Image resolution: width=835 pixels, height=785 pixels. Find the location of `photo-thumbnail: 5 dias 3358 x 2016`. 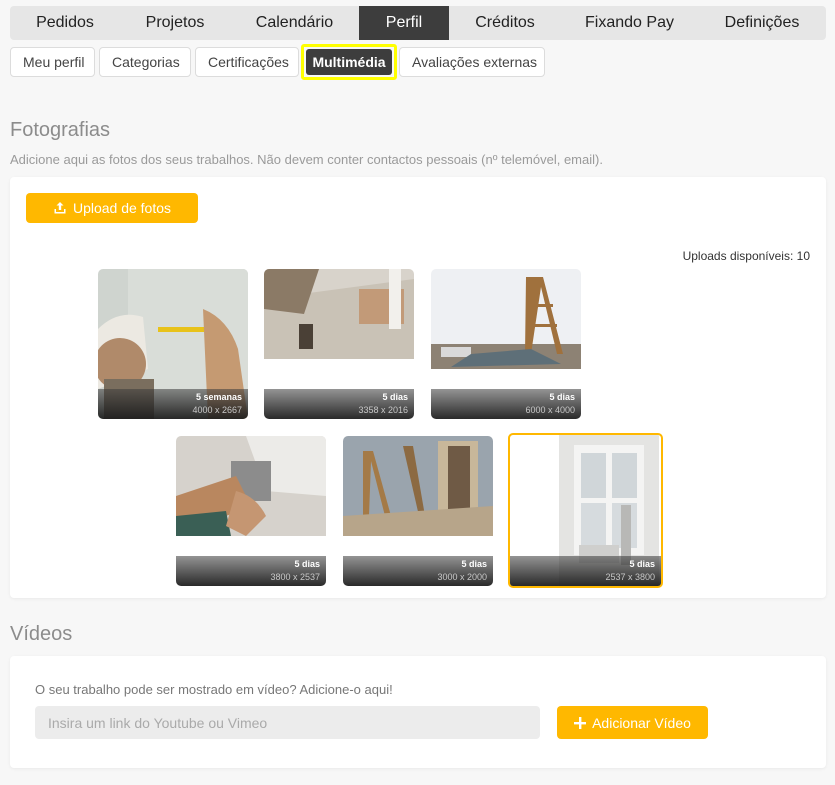

photo-thumbnail: 5 dias 3358 x 2016 is located at coordinates (339, 344).